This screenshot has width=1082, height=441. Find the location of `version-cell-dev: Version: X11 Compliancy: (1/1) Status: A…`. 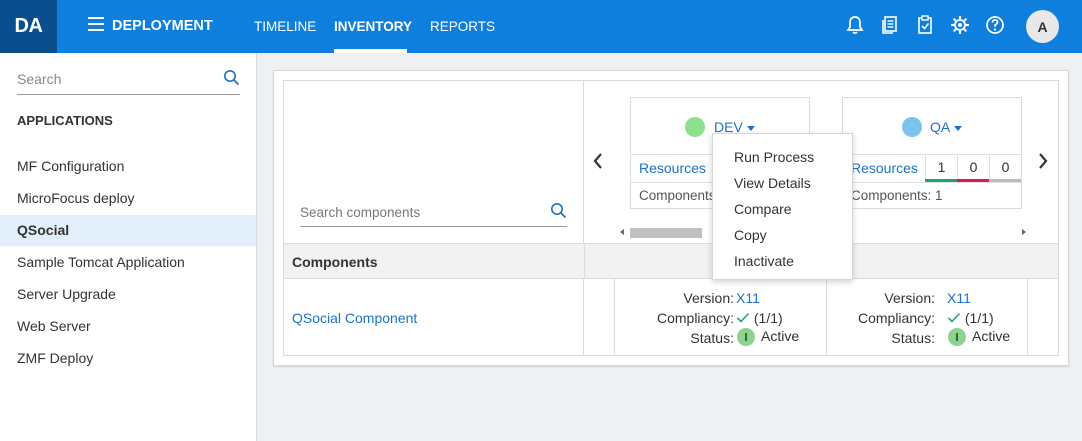

version-cell-dev: Version: X11 Compliancy: (1/1) Status: A… is located at coordinates (720, 317).